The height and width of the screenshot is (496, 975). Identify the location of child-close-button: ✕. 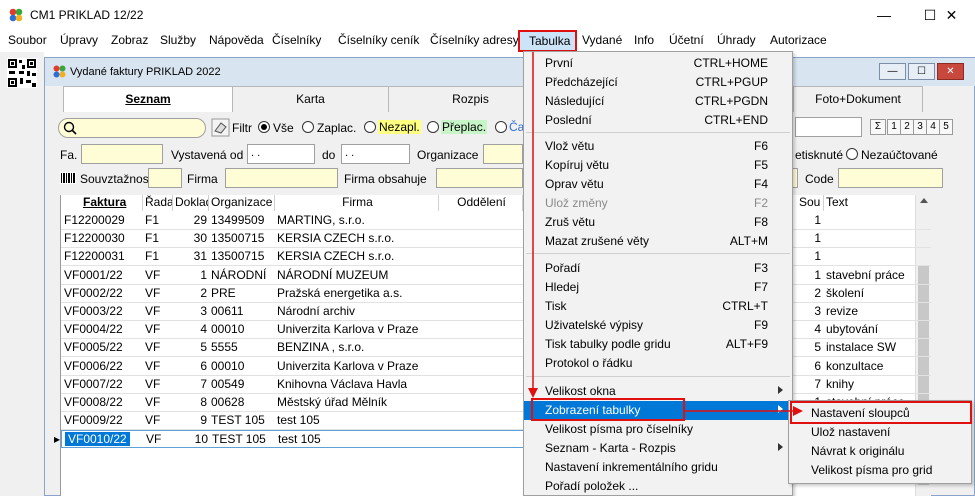
(950, 71).